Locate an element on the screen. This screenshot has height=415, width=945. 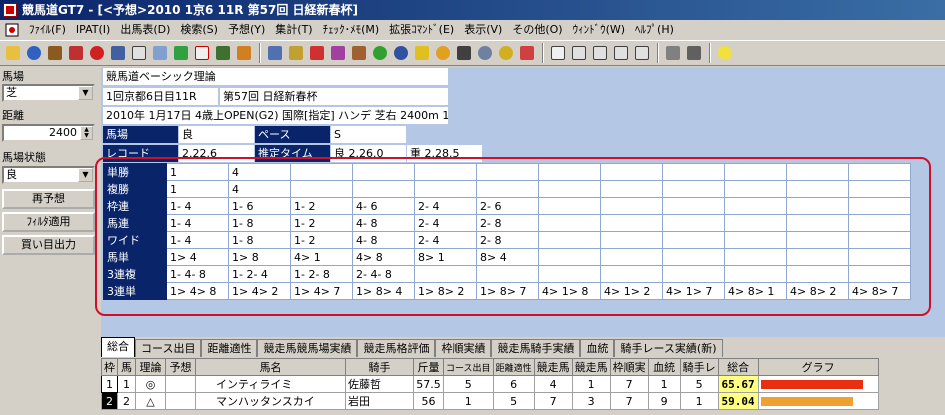
spin-arrows-icon: ▲ ▼ is located at coordinates (86, 133).